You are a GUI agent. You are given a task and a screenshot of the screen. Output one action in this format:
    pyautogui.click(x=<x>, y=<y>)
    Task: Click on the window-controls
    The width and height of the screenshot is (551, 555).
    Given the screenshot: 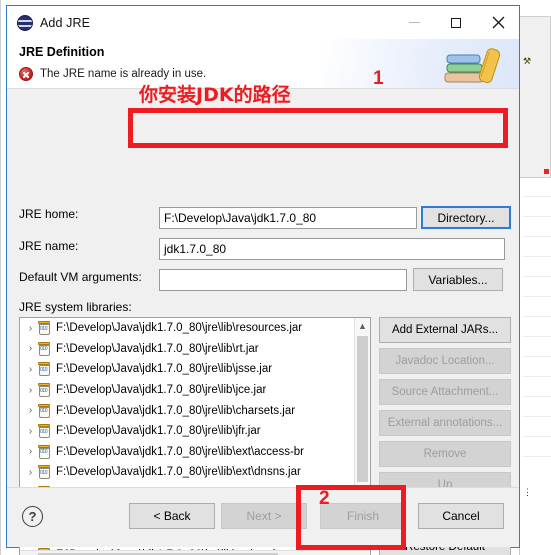 What is the action you would take?
    pyautogui.click(x=456, y=22)
    